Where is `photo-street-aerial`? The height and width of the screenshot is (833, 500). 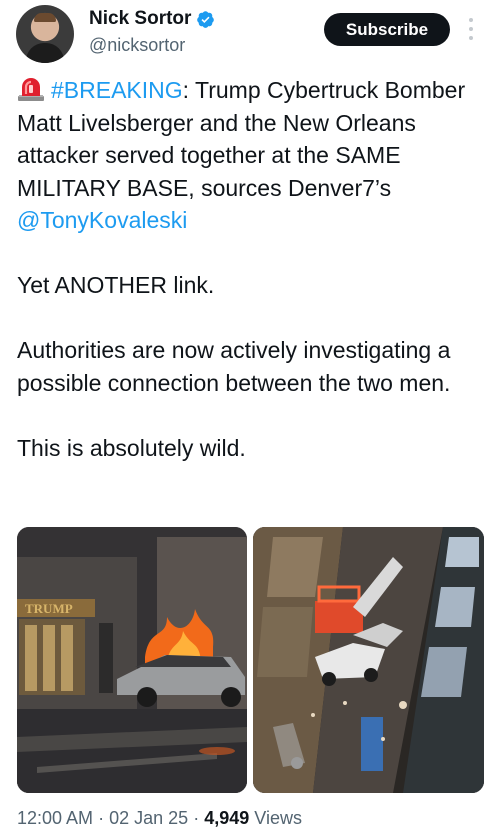
photo-street-aerial is located at coordinates (368, 660).